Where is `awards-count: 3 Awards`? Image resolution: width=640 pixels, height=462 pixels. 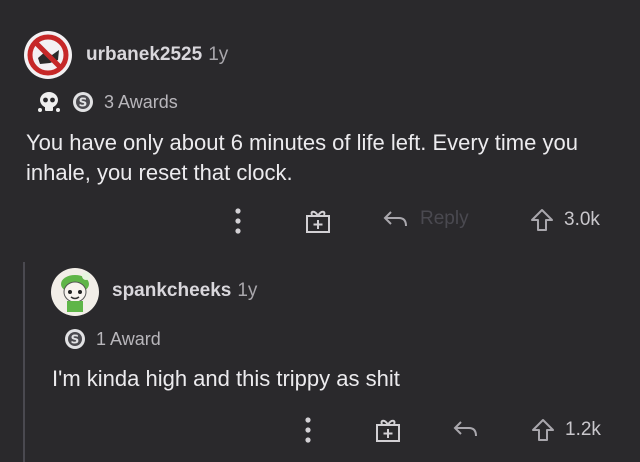 awards-count: 3 Awards is located at coordinates (141, 101).